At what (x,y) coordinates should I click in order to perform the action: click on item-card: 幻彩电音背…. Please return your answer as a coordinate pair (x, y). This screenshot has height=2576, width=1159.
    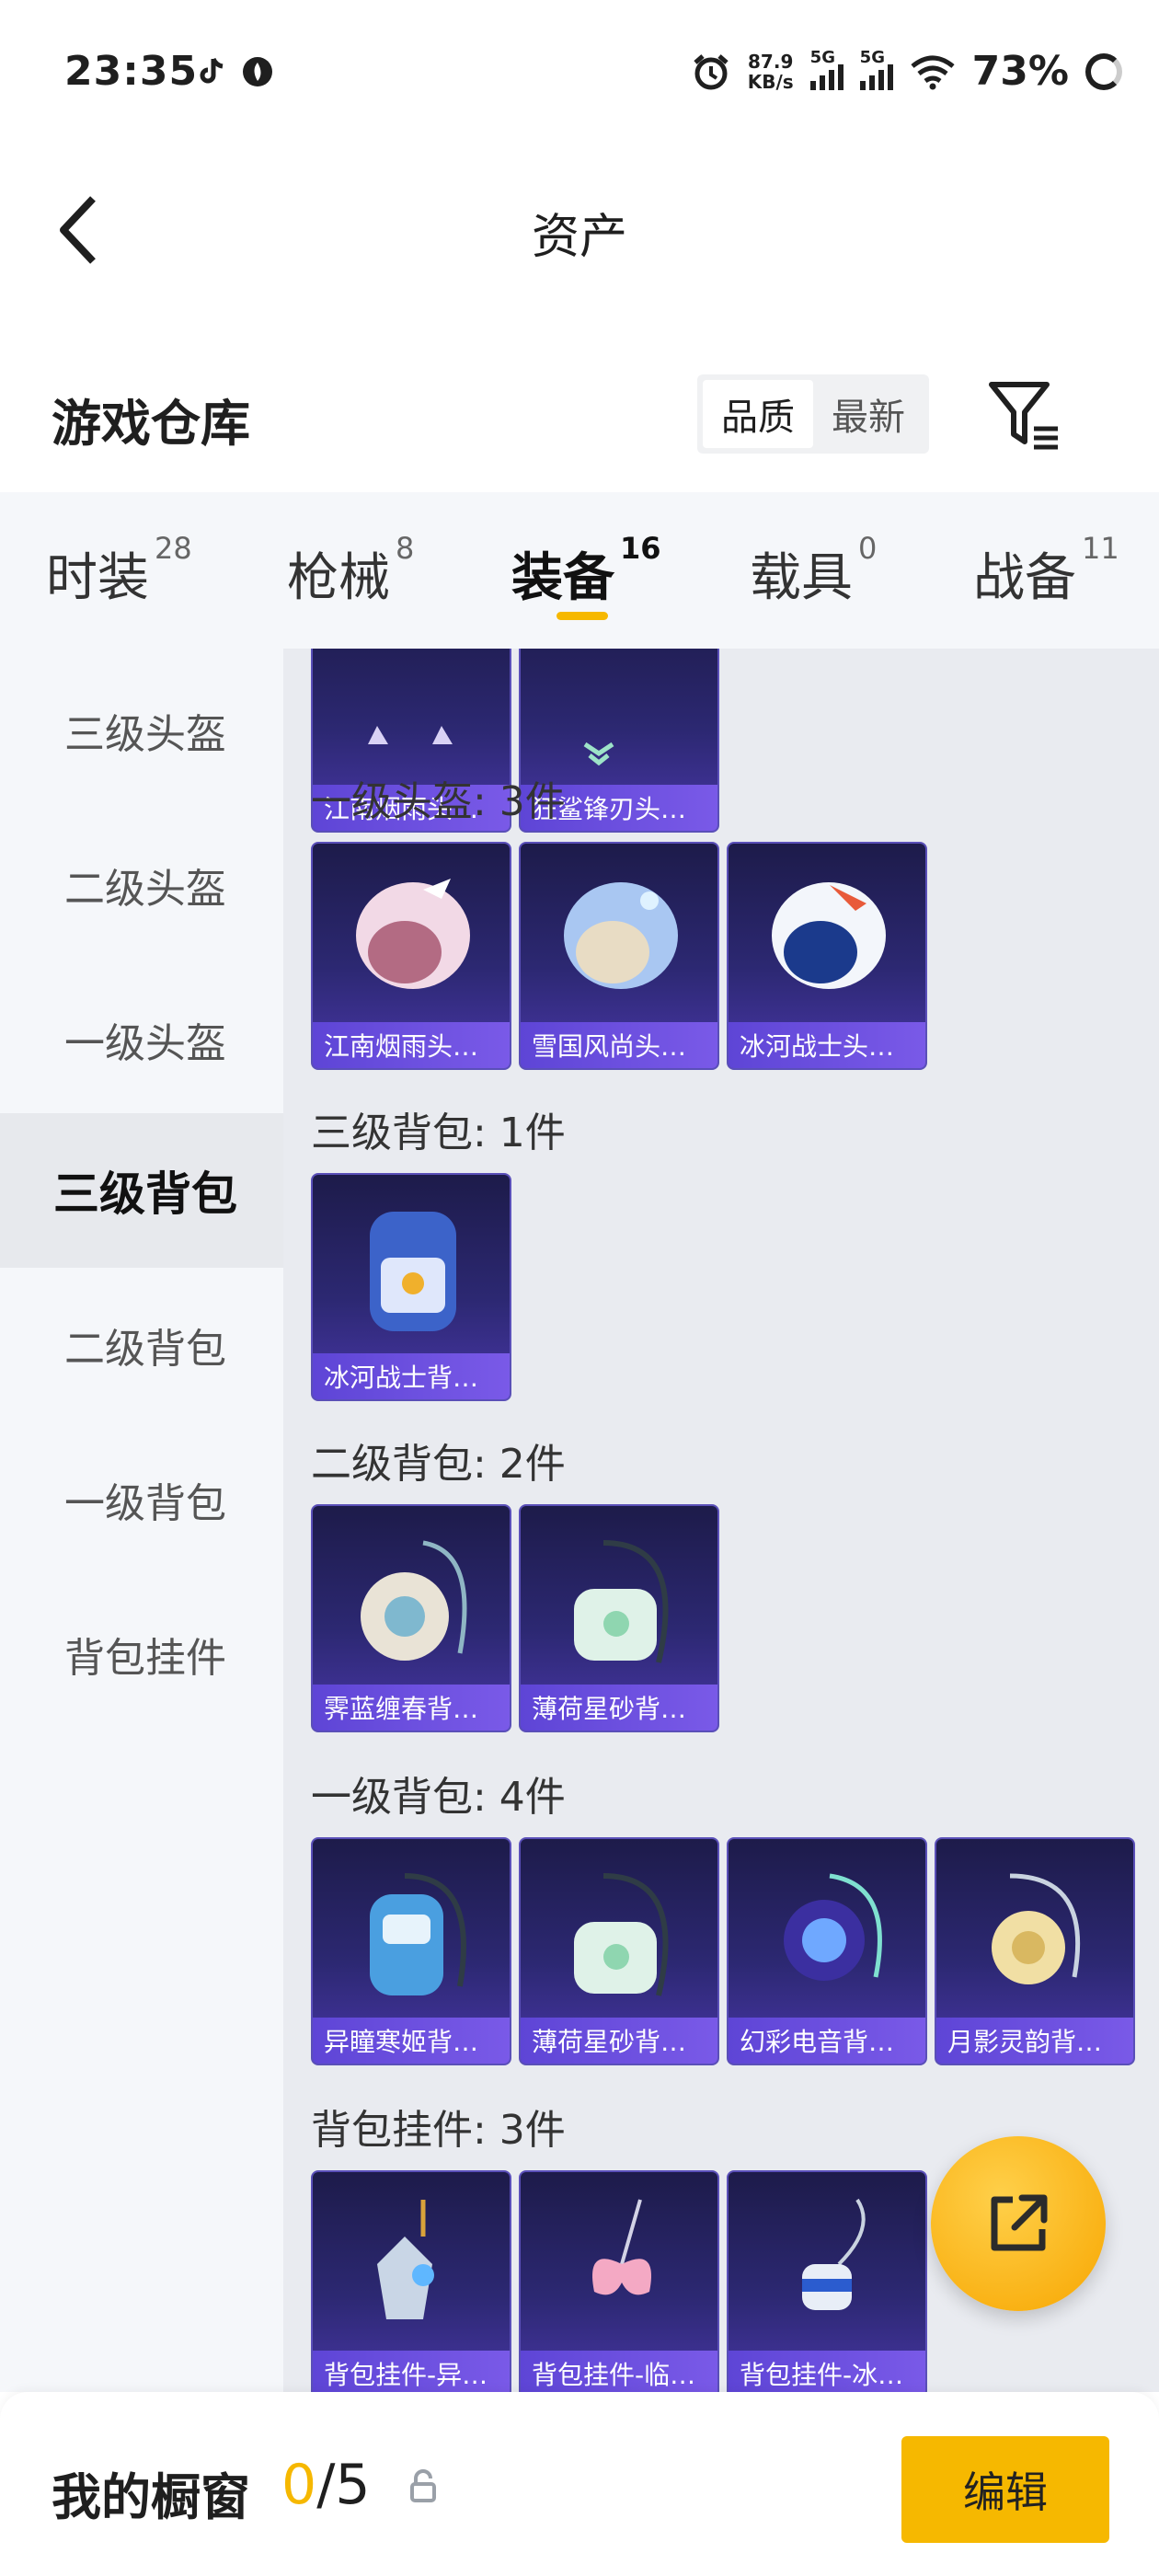
    Looking at the image, I should click on (827, 1951).